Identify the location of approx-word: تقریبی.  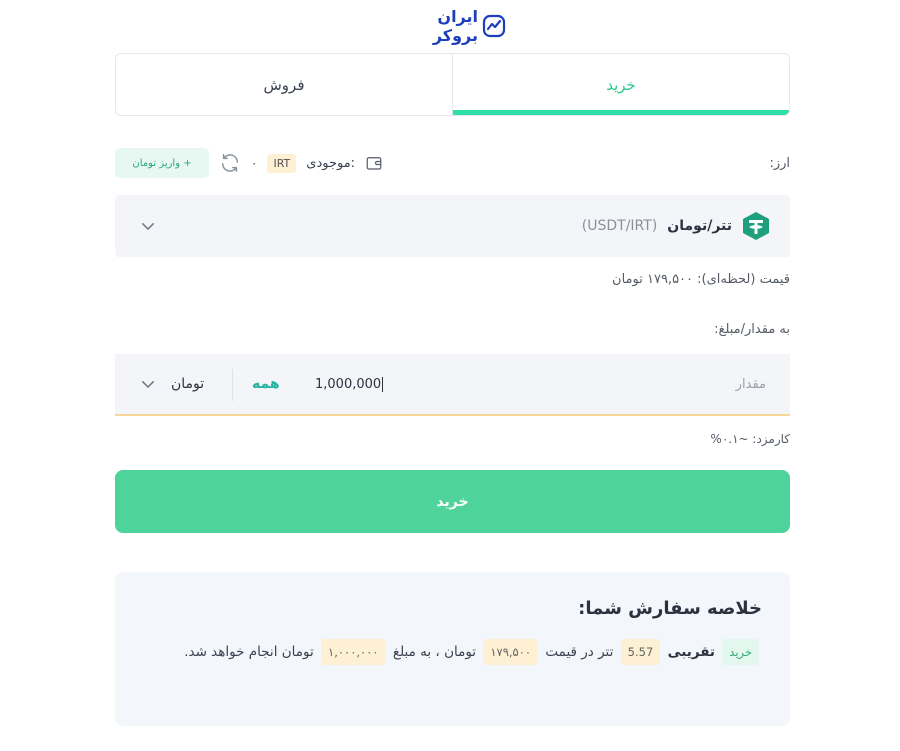
(691, 652).